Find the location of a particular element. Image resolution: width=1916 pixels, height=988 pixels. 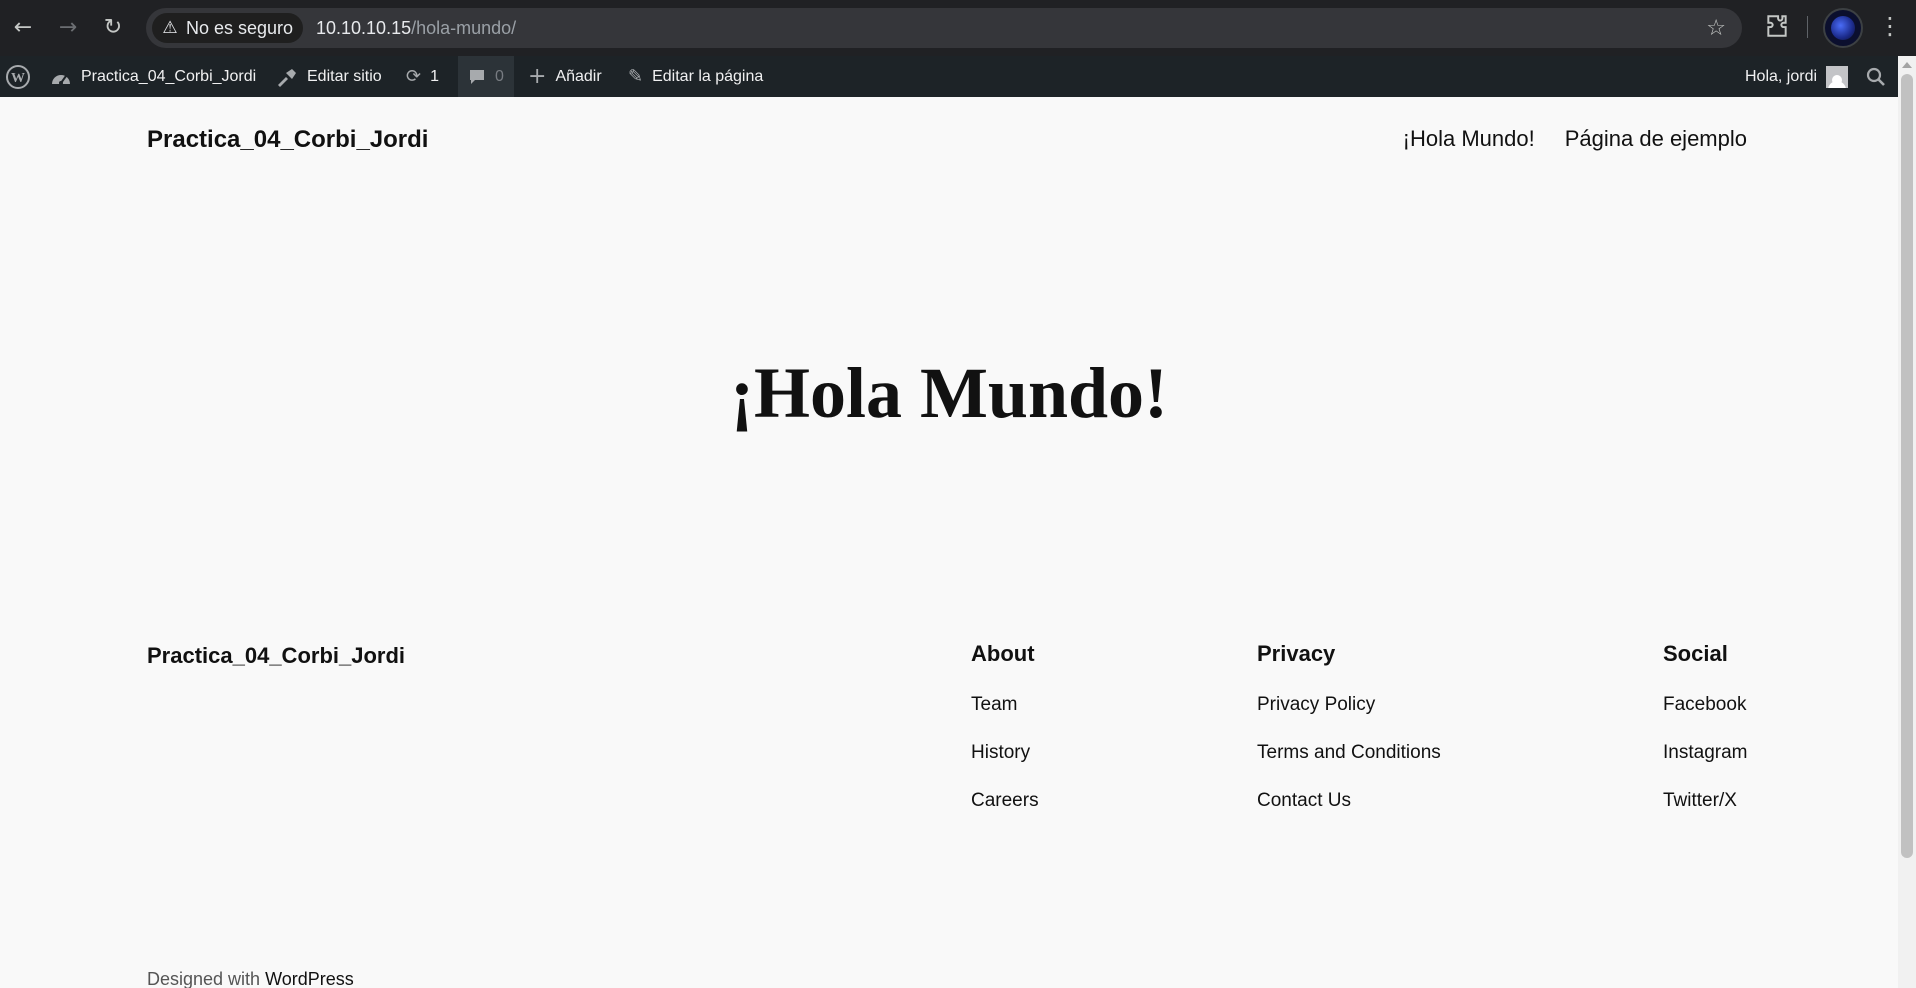

user-avatar is located at coordinates (1837, 76).